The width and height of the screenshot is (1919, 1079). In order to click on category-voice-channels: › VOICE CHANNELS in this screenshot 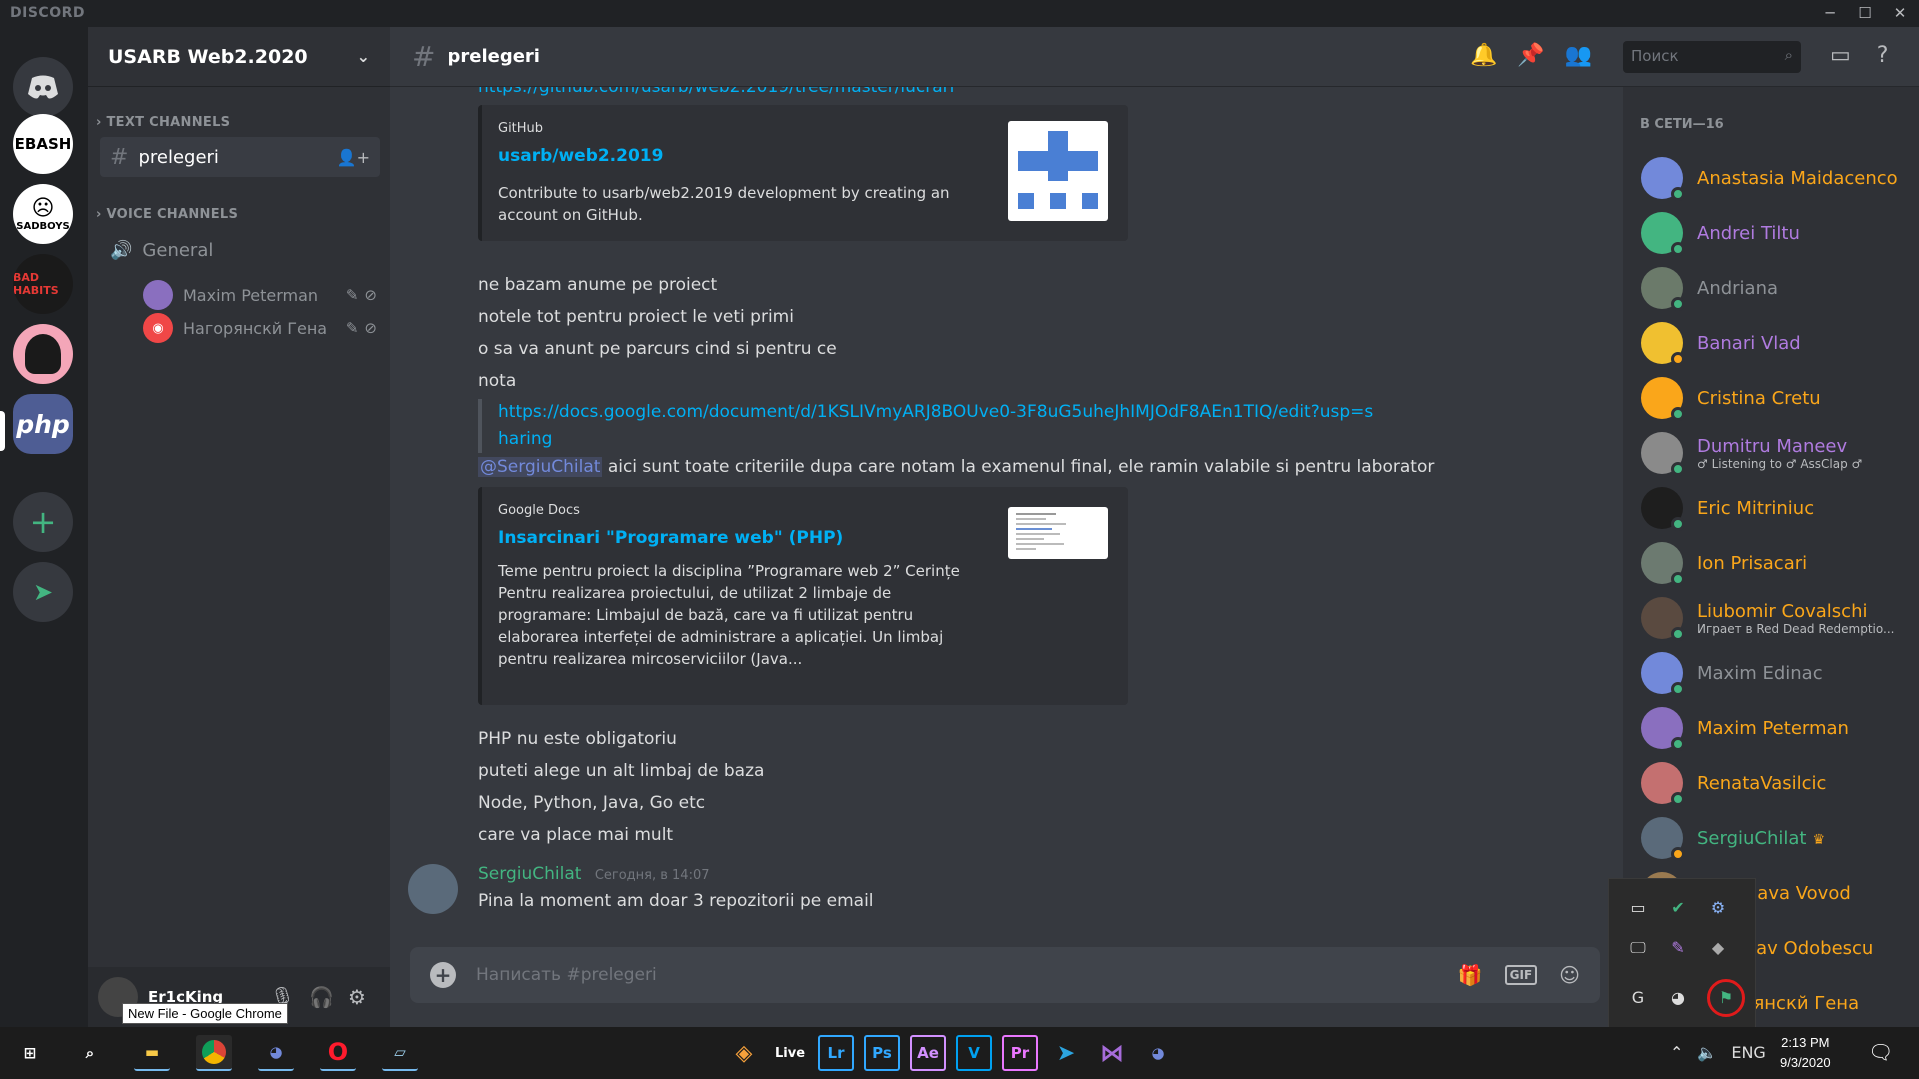, I will do `click(167, 214)`.